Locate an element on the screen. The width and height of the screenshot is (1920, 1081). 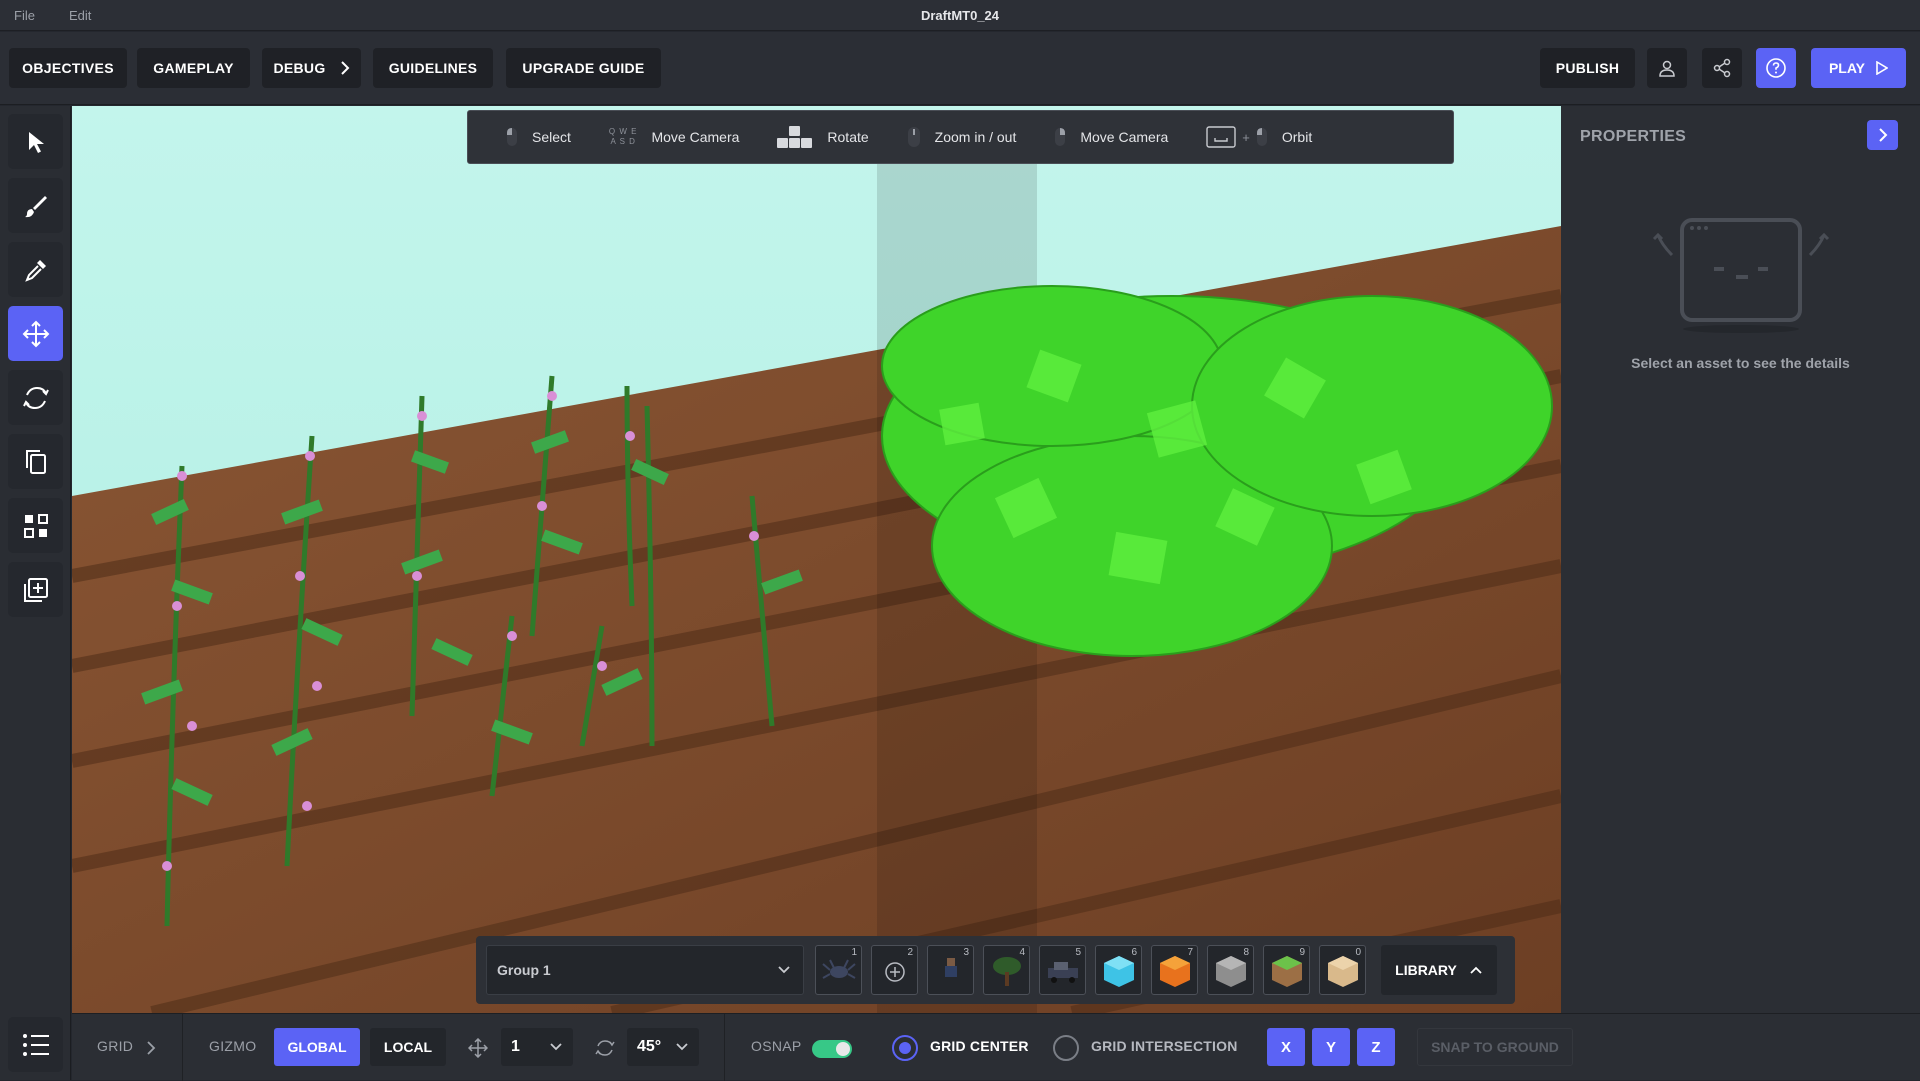
group-select: Group 1 is located at coordinates (645, 970).